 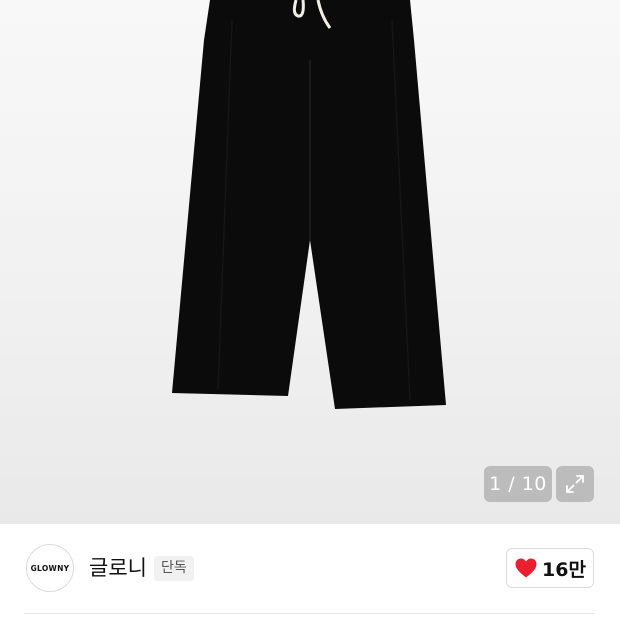 I want to click on brand-logo: GLOWNY, so click(x=50, y=568).